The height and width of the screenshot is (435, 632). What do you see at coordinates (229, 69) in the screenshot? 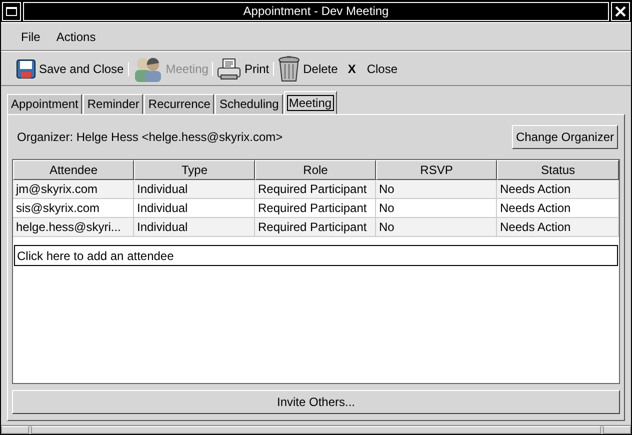
I see `printer-icon` at bounding box center [229, 69].